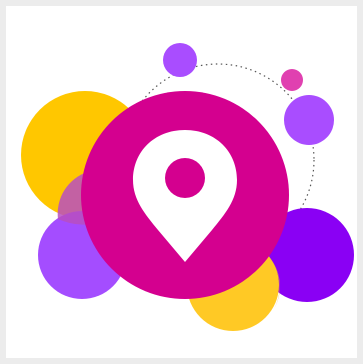 The width and height of the screenshot is (363, 364). I want to click on lavender-circle-right, so click(309, 120).